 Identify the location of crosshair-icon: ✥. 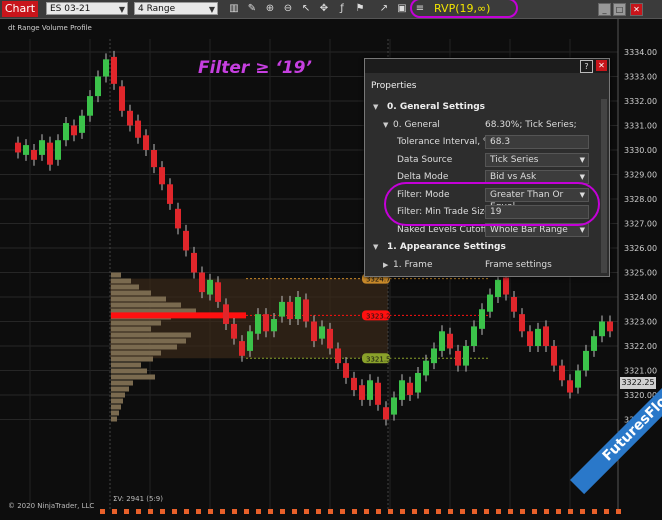
(324, 9).